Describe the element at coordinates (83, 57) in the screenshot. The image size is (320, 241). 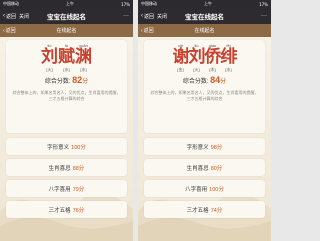
I see `name-char: 渊` at that location.